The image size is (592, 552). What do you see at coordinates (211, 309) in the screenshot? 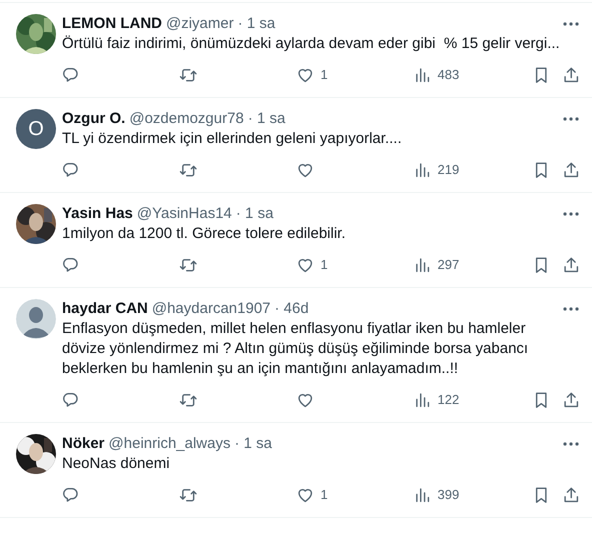
I see `user-handle: @haydarcan1907` at bounding box center [211, 309].